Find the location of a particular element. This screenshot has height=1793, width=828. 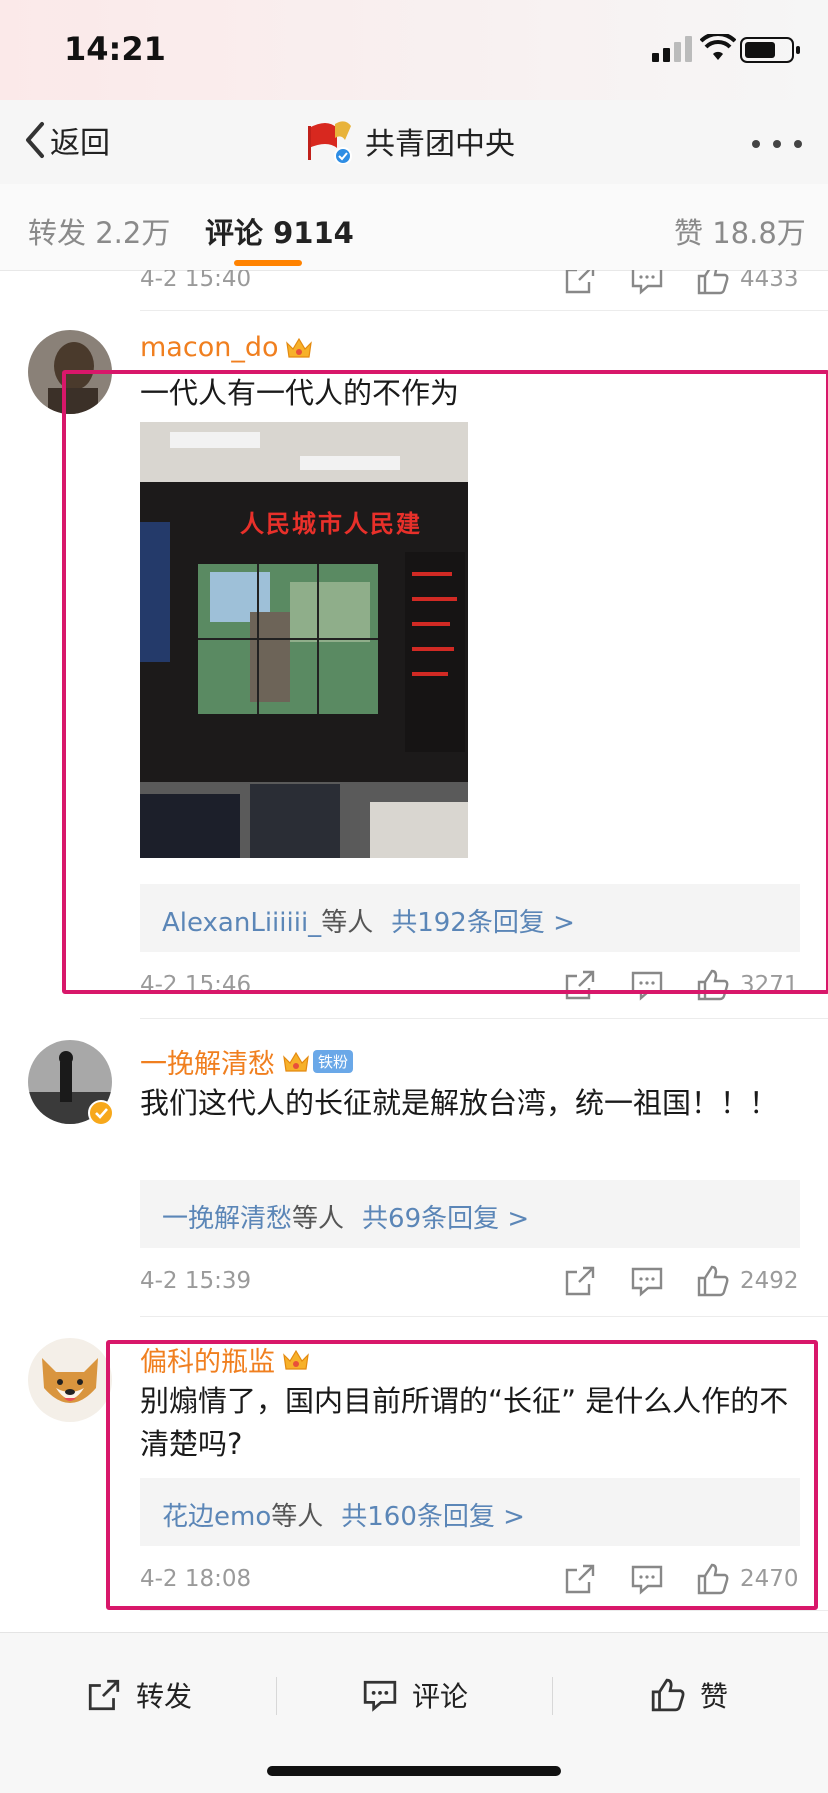

reply-user: 一挽解清愁 is located at coordinates (227, 1219).